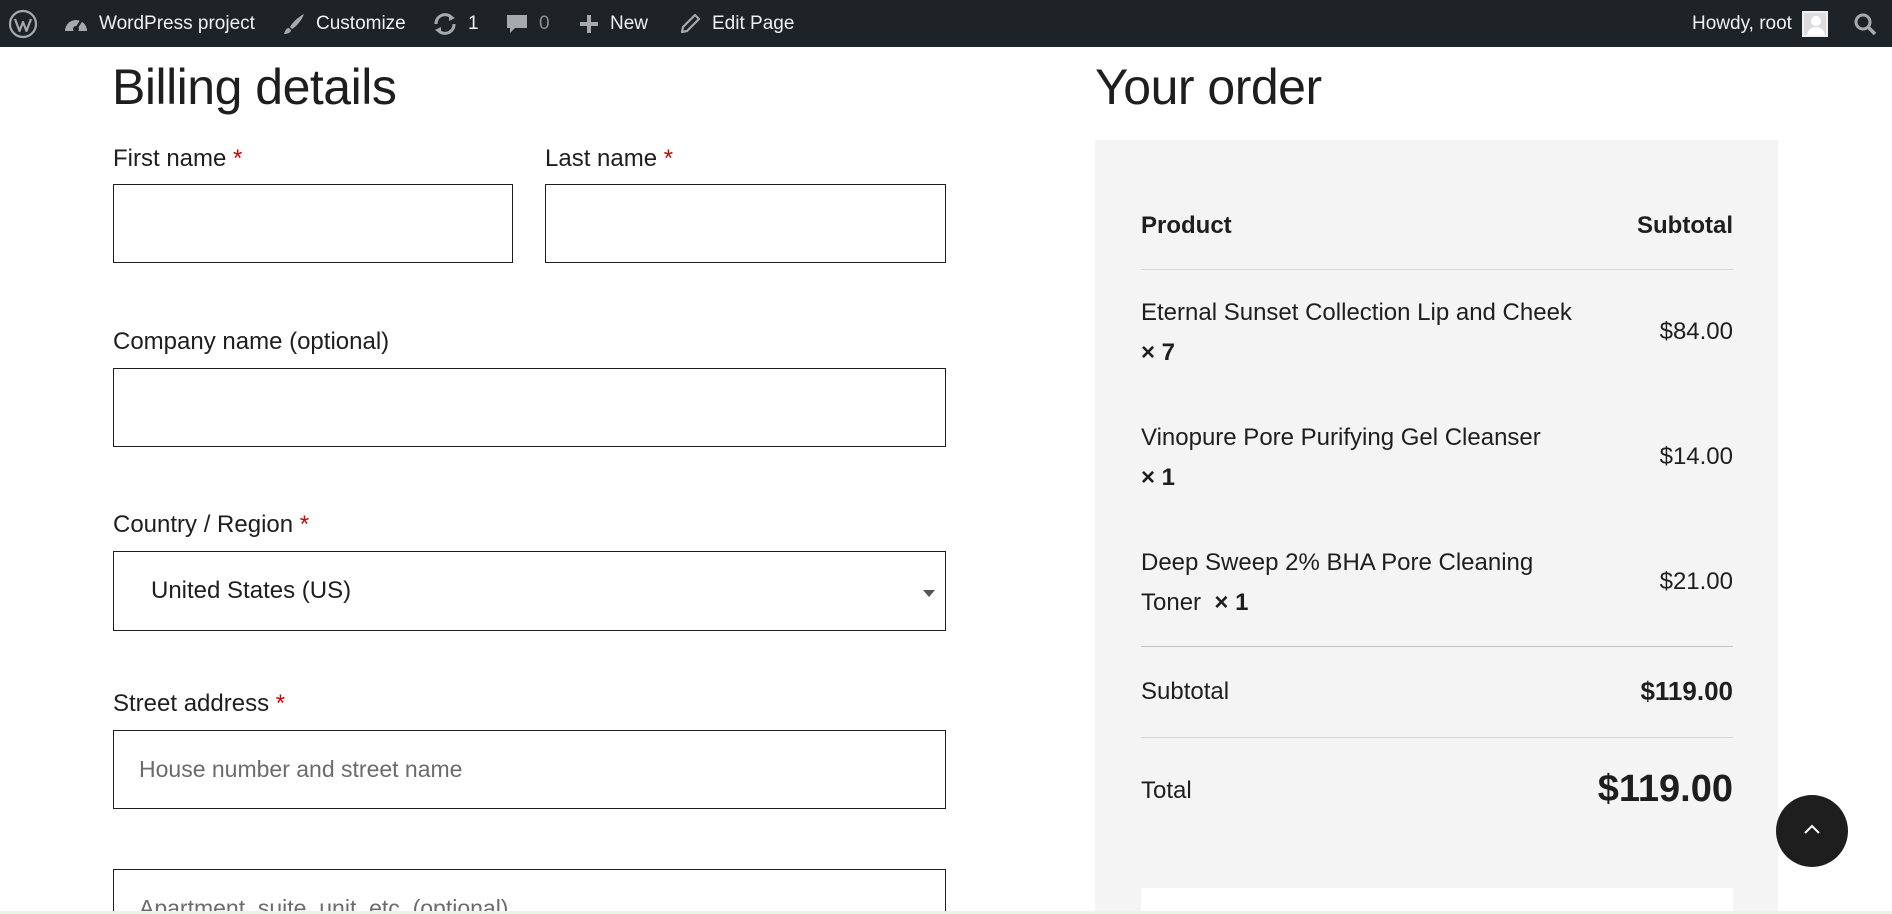 This screenshot has width=1892, height=914. I want to click on order-item-name-line: Eternal Sunset Collection Lip and Cheek, so click(1356, 312).